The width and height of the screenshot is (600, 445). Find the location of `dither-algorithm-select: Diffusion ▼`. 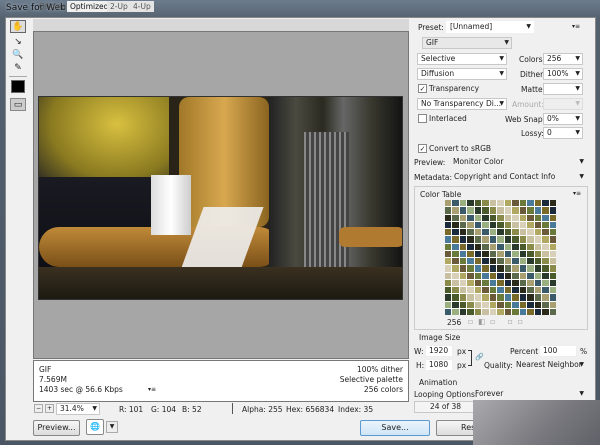

dither-algorithm-select: Diffusion ▼ is located at coordinates (462, 74).